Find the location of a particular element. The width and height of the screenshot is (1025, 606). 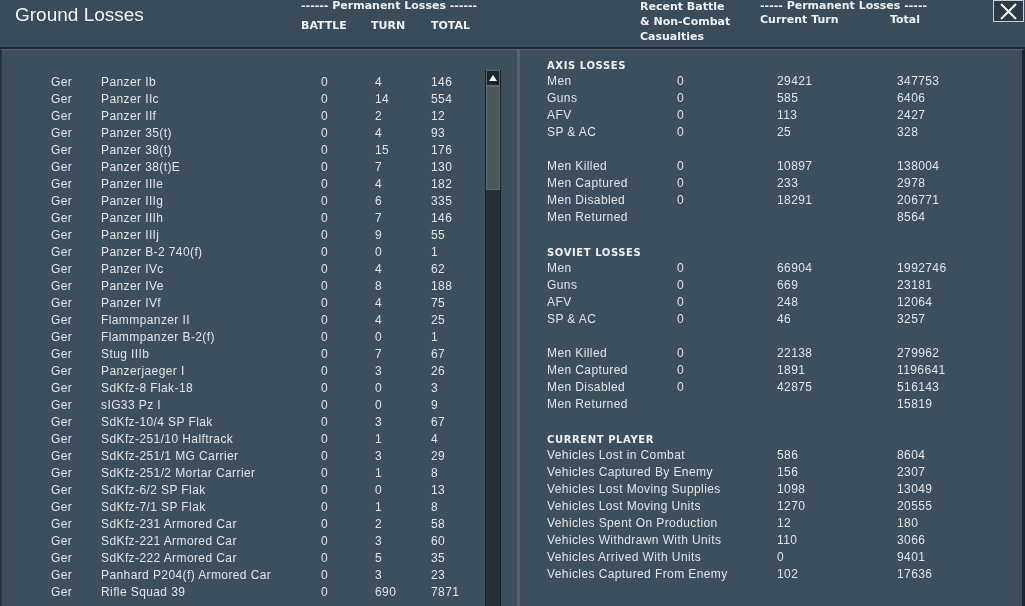

total-losses-cell: 25 is located at coordinates (438, 320).